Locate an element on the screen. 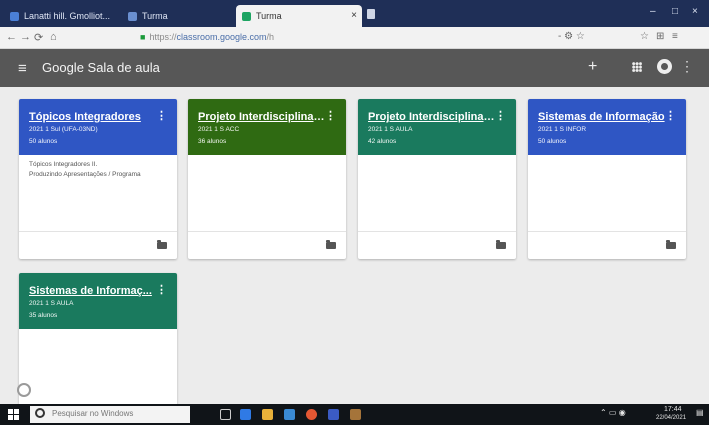 The width and height of the screenshot is (709, 425). forward-arrow-icon: → is located at coordinates (25, 37).